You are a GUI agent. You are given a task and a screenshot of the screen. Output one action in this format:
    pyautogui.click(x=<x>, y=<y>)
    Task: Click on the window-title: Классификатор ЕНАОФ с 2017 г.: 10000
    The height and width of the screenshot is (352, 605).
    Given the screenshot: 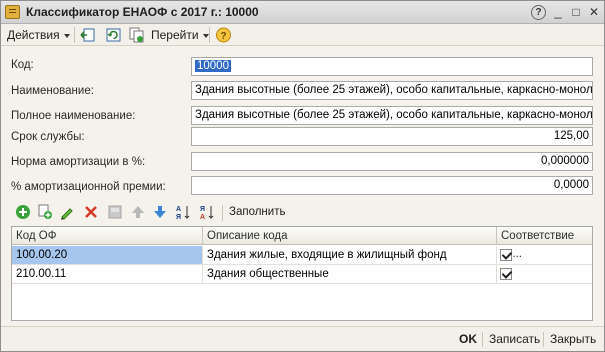 What is the action you would take?
    pyautogui.click(x=142, y=12)
    